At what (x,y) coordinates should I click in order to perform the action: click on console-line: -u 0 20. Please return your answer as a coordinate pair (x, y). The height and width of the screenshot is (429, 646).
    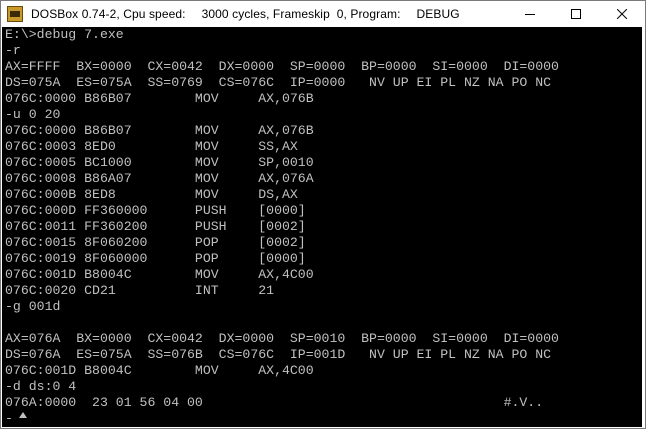
    Looking at the image, I should click on (33, 114).